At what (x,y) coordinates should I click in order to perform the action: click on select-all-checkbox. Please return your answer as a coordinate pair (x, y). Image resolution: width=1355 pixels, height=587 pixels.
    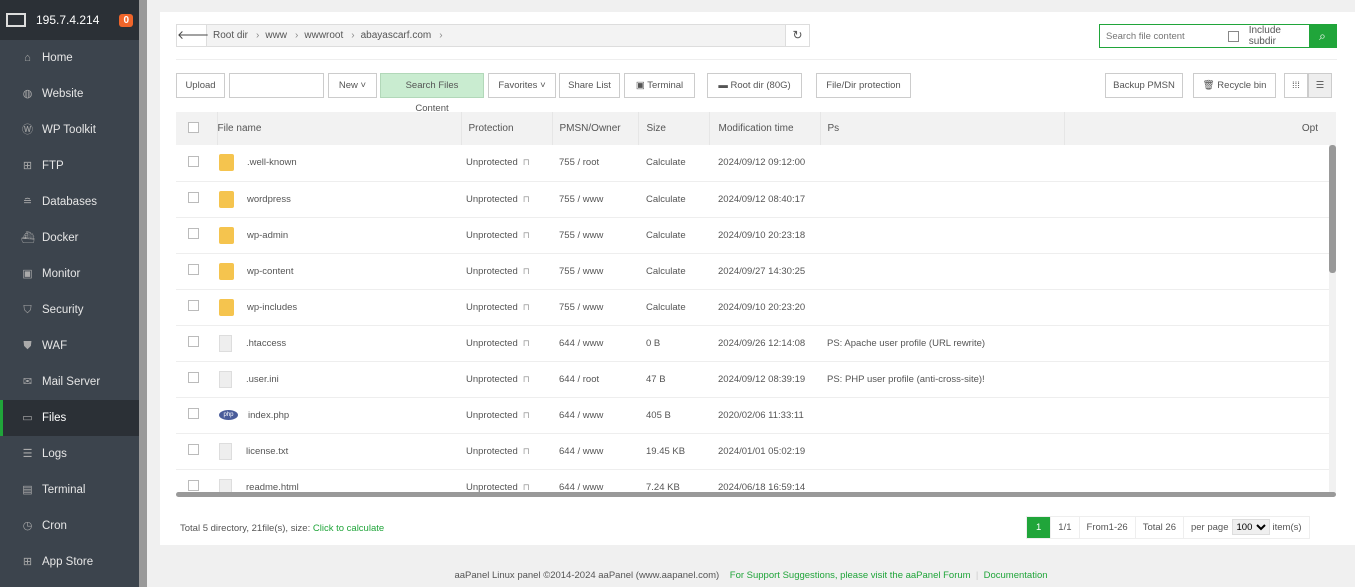
    Looking at the image, I should click on (193, 127).